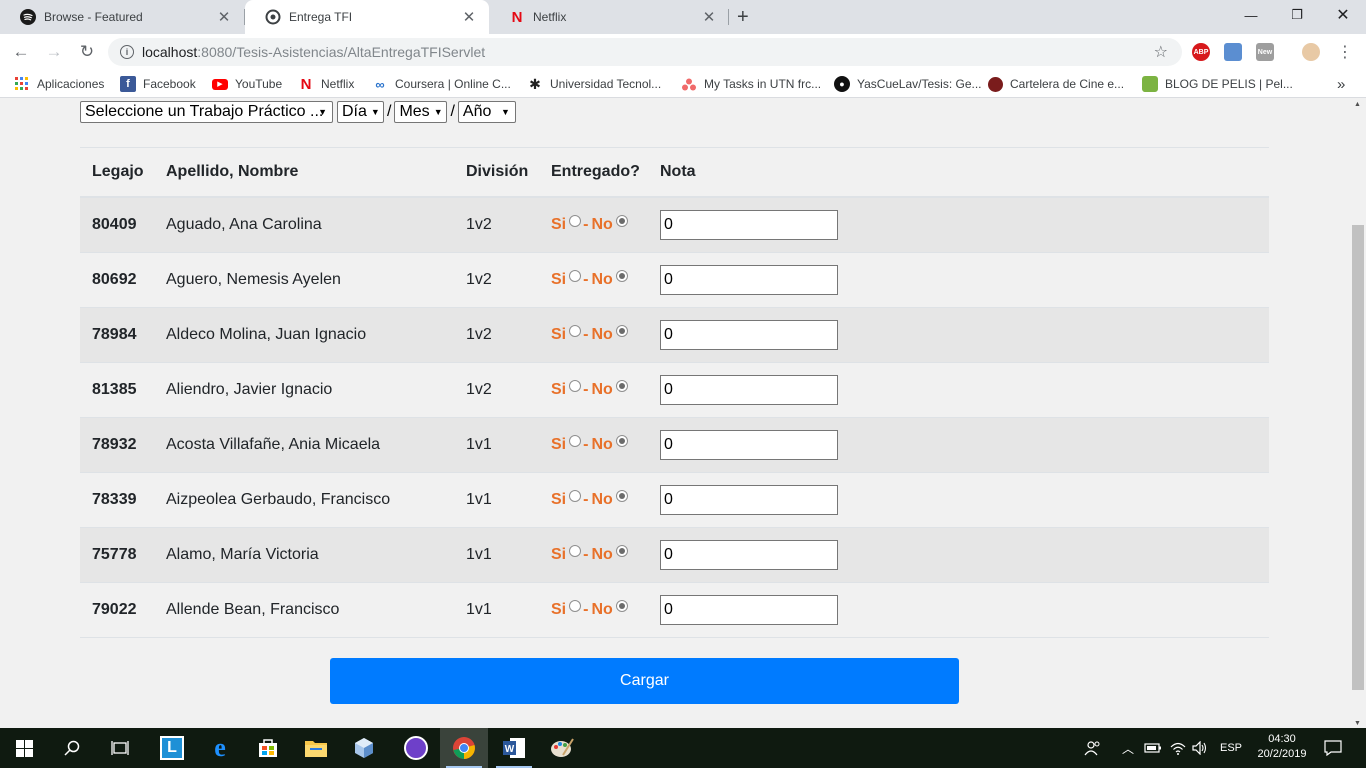 This screenshot has width=1366, height=768. I want to click on profile-avatar, so click(1311, 52).